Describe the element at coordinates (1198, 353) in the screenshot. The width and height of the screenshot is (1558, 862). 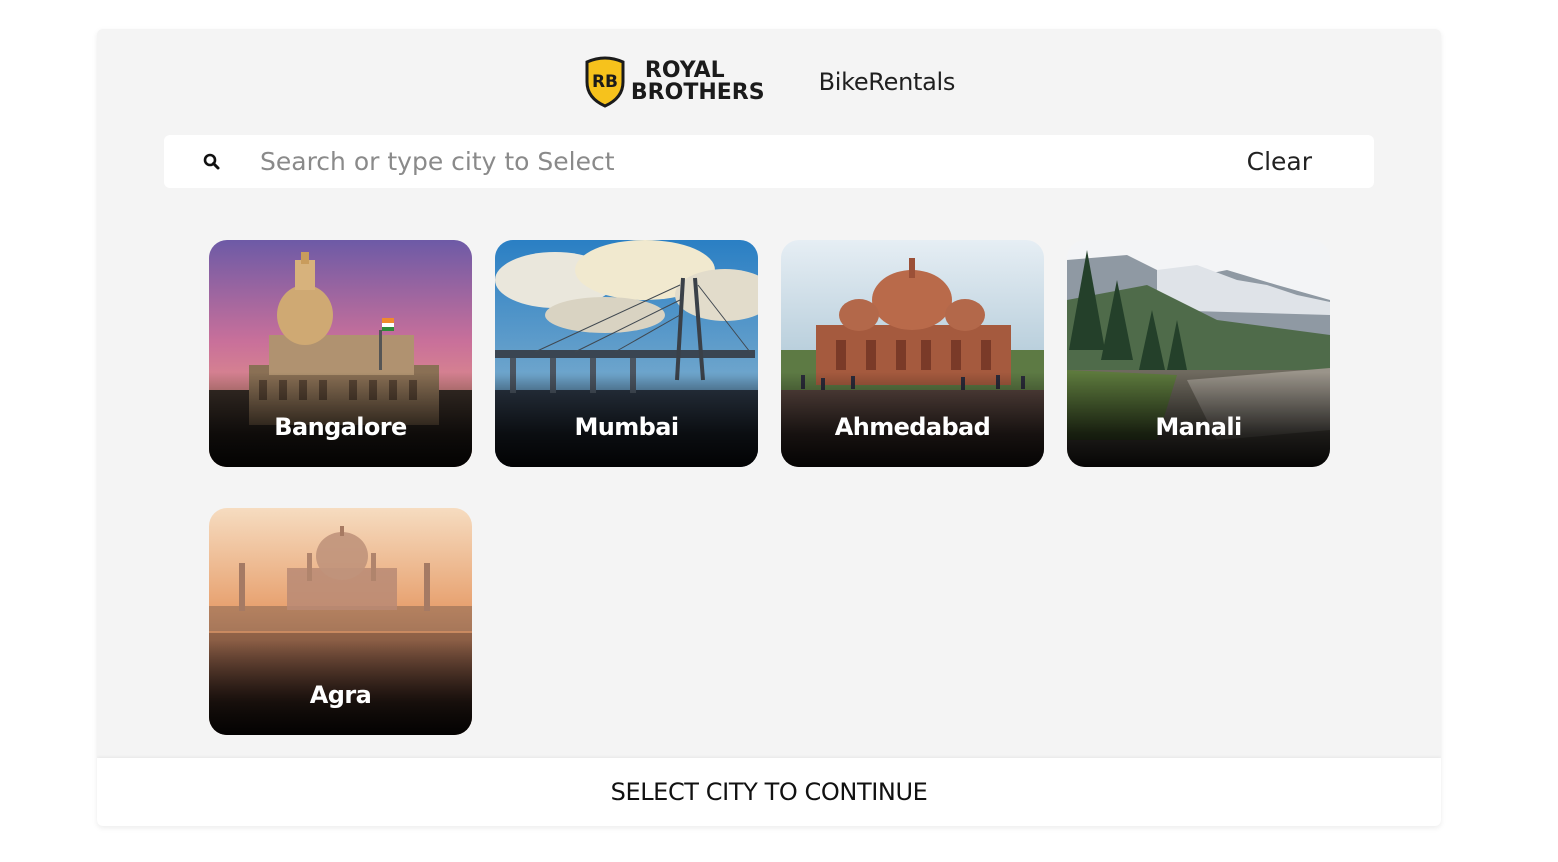
I see `city-card-manali: Manali` at that location.